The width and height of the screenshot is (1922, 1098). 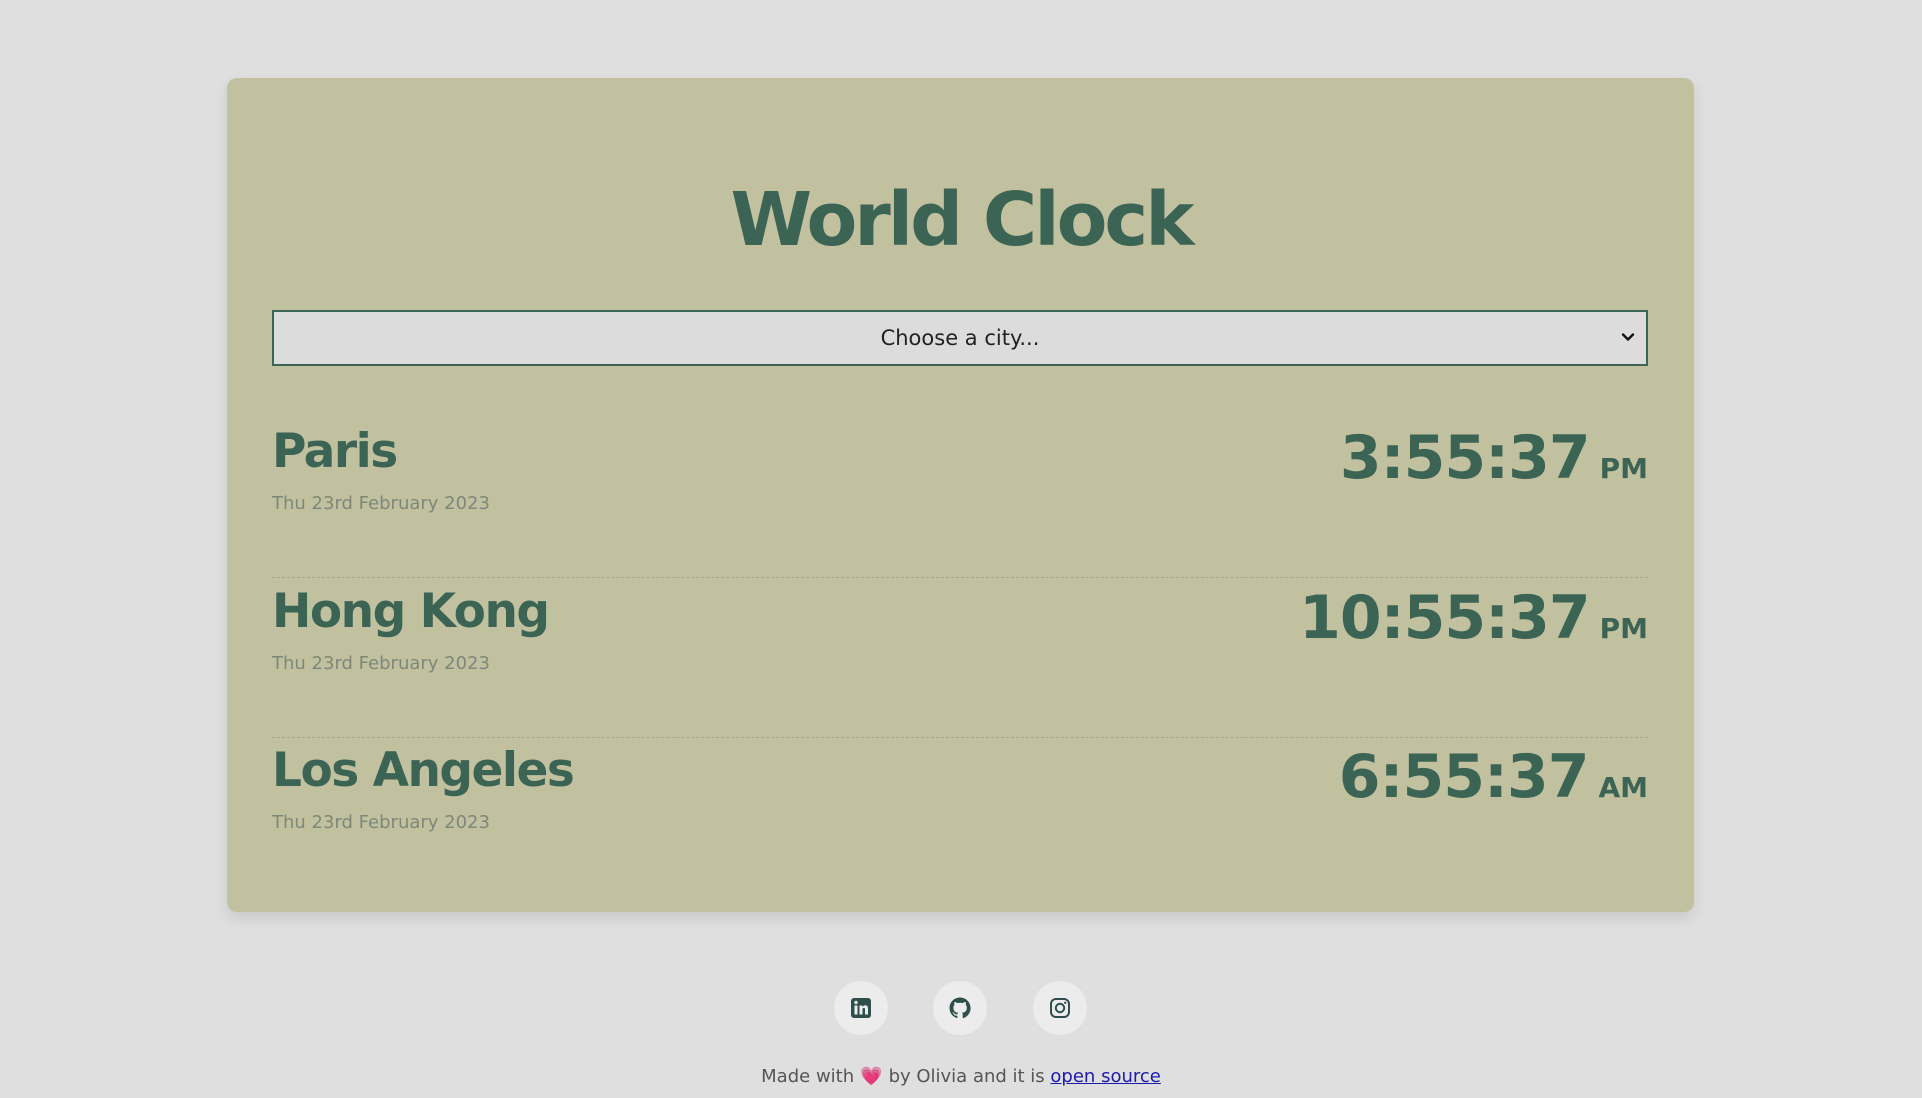 I want to click on time-ampm: AM, so click(x=1623, y=787).